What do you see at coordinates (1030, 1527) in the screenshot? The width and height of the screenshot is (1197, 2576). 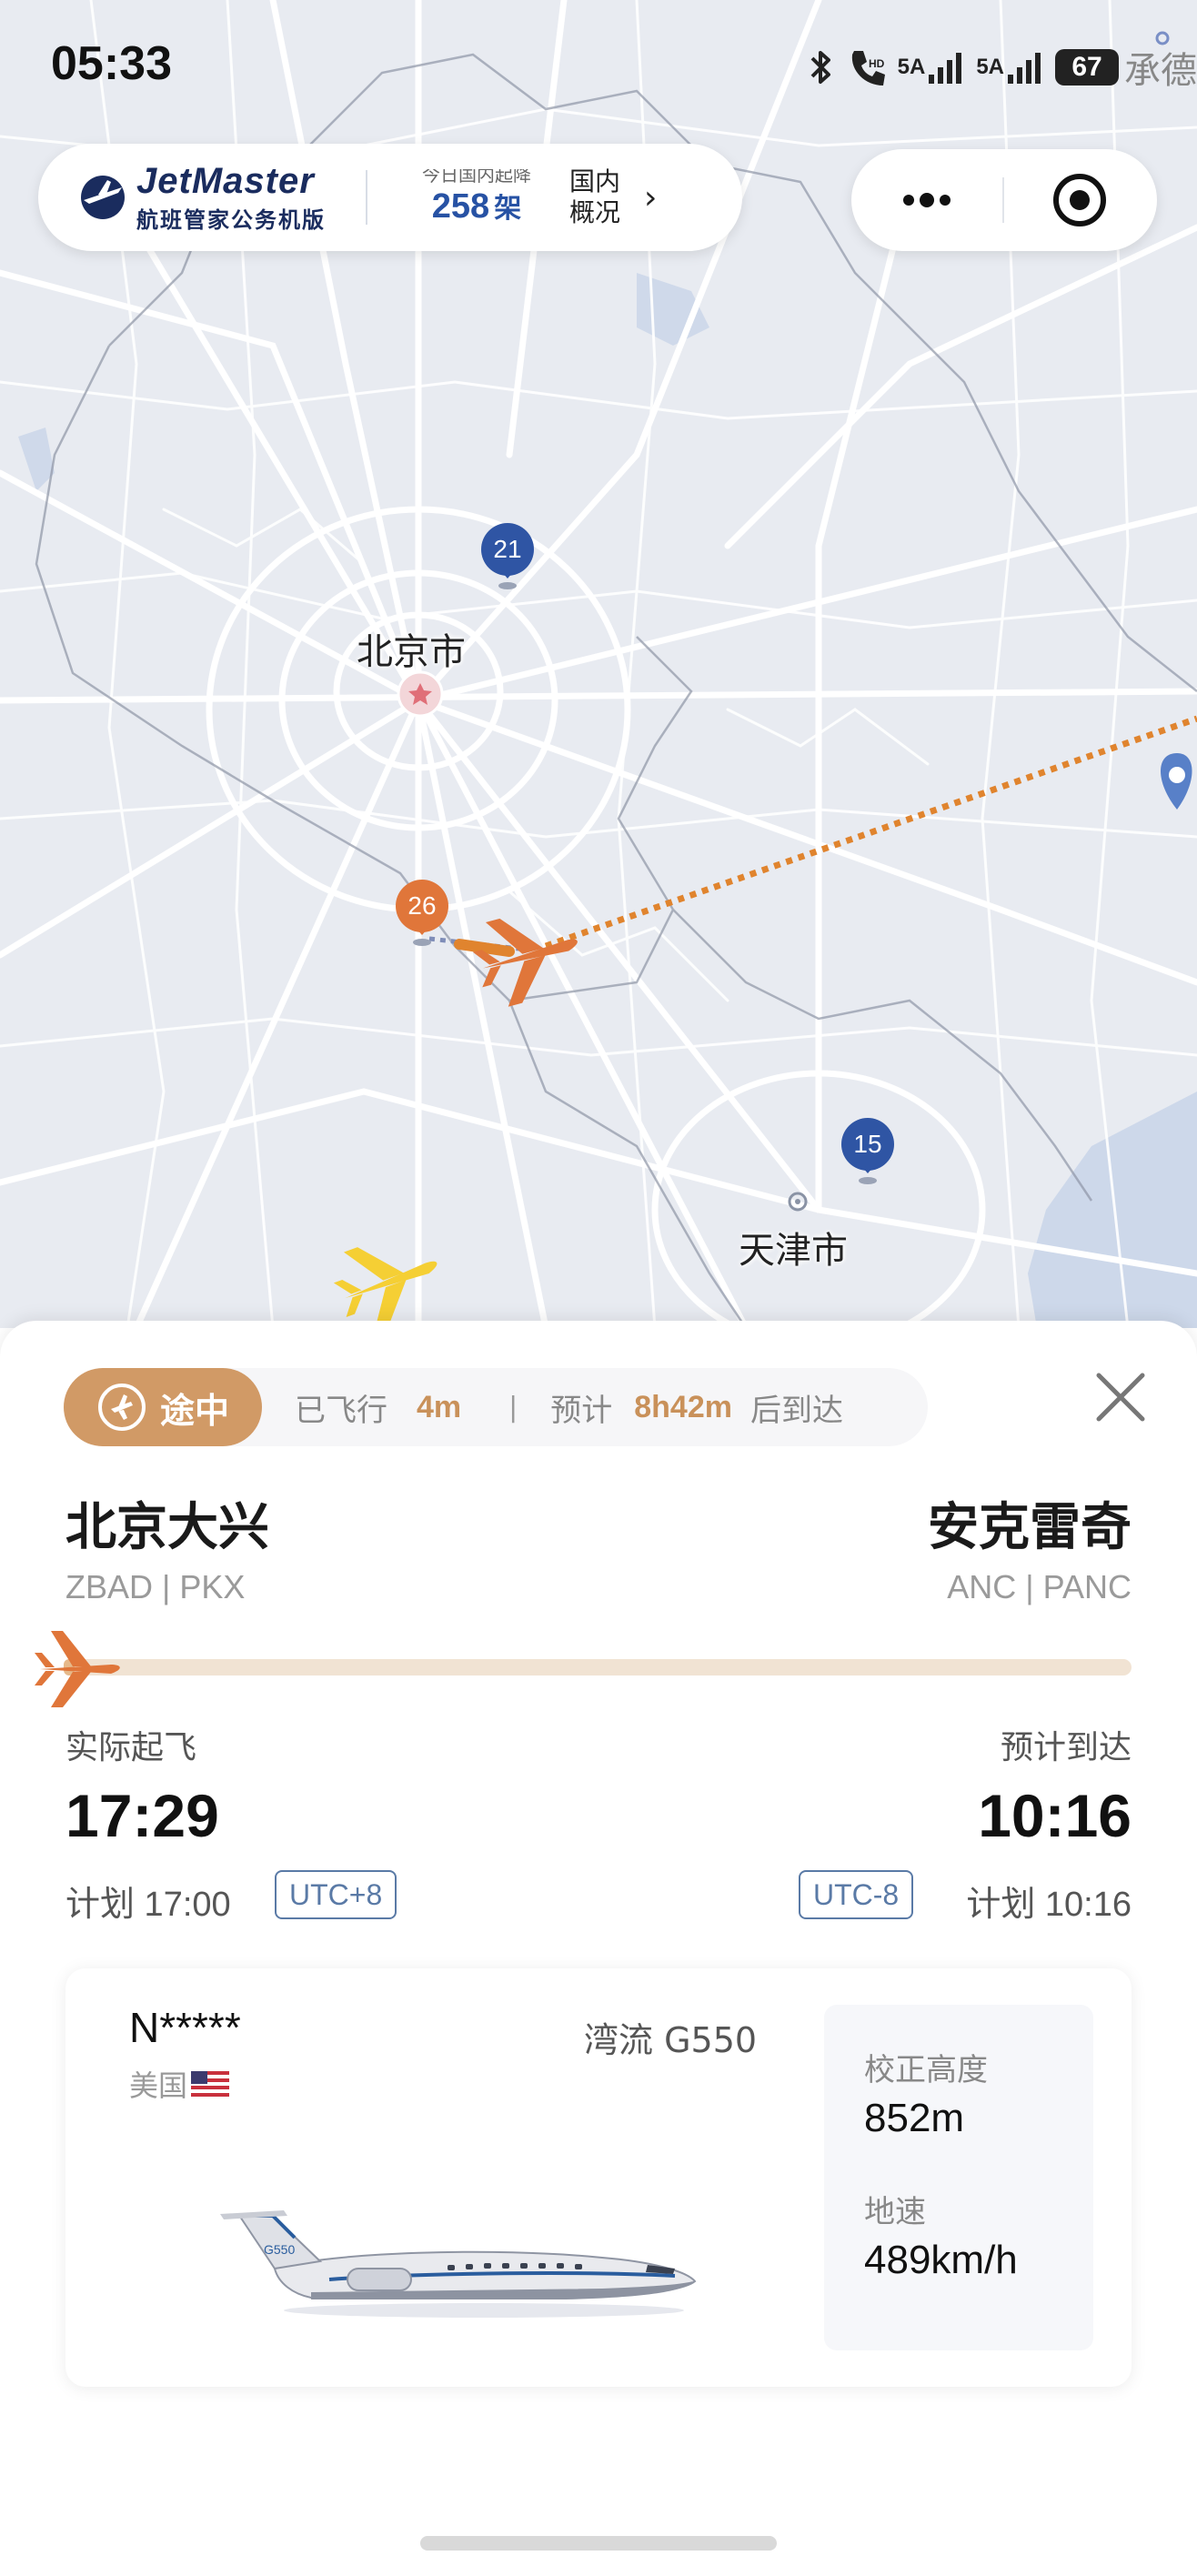 I see `destination-city: 安克雷奇` at bounding box center [1030, 1527].